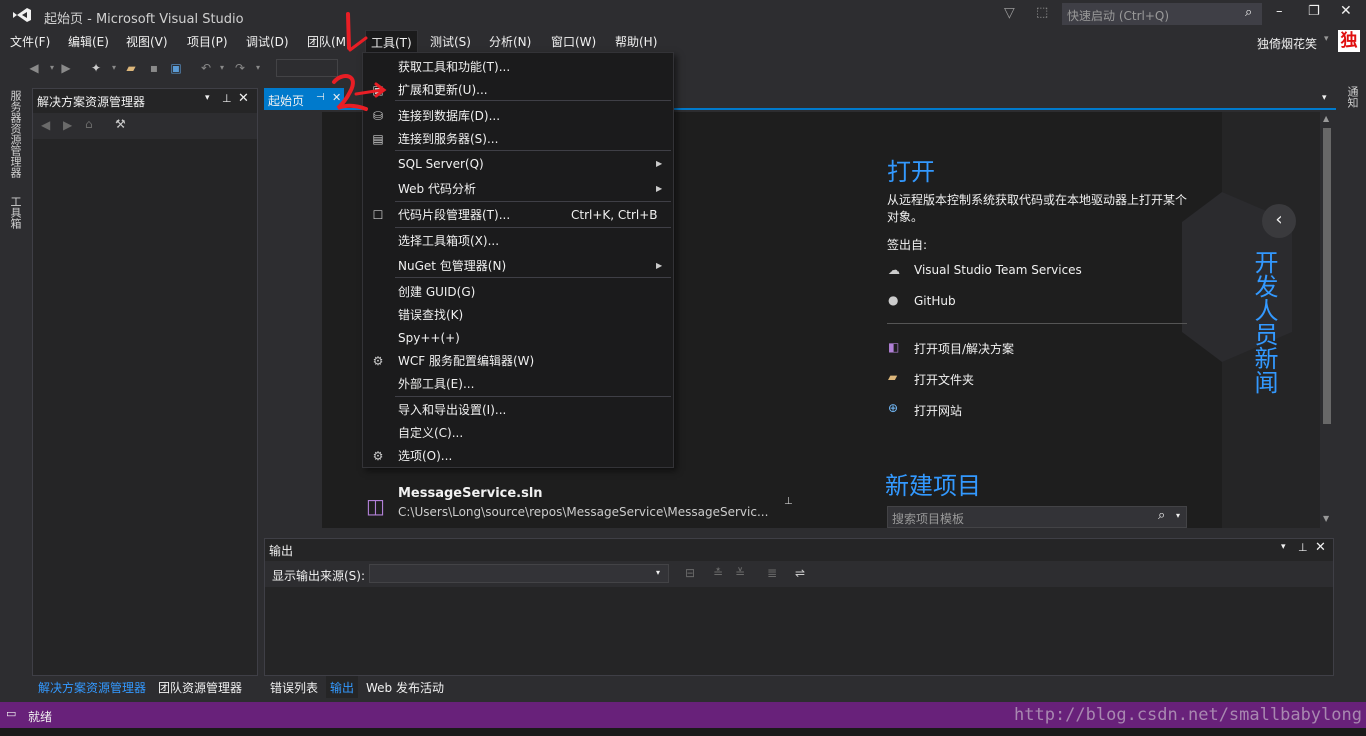 The image size is (1366, 736). Describe the element at coordinates (1037, 517) in the screenshot. I see `search-templates-input: 搜索项目模板 ⌕ ▾` at that location.